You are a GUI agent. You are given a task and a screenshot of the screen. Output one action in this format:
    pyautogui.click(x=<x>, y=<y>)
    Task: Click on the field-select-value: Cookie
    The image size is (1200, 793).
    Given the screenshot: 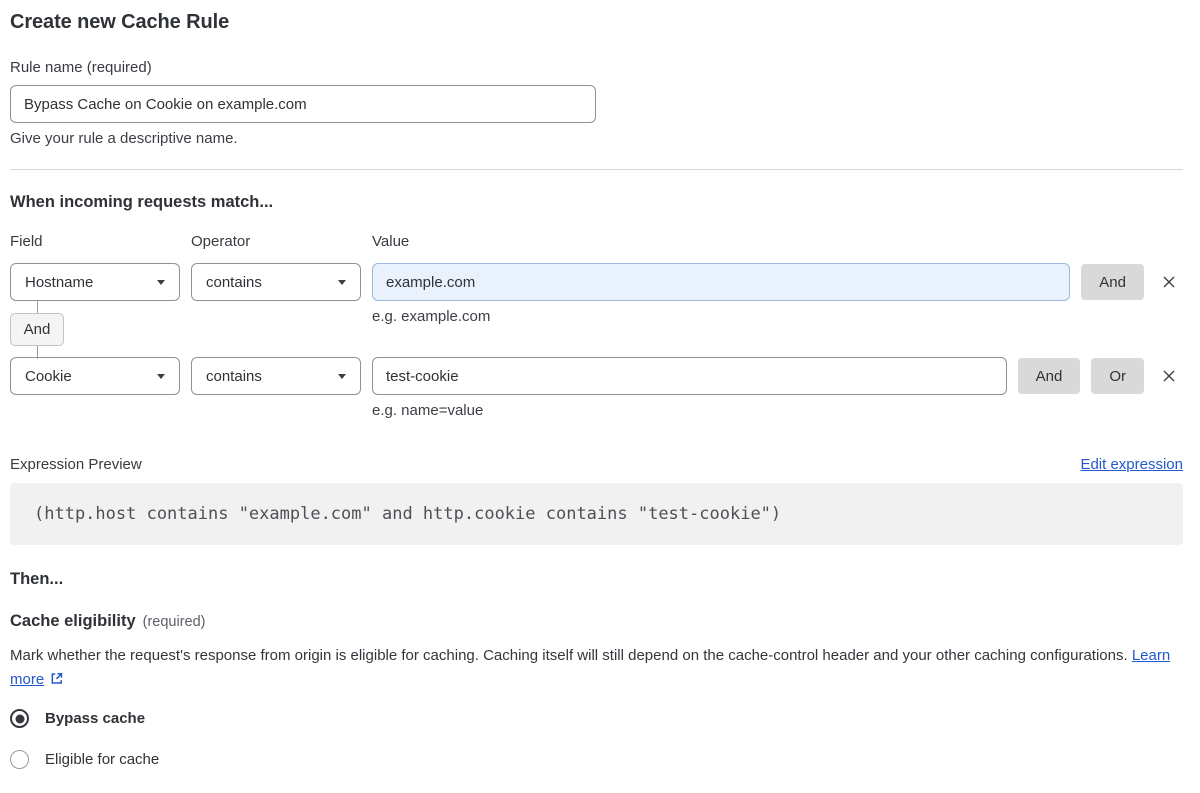 What is the action you would take?
    pyautogui.click(x=48, y=376)
    